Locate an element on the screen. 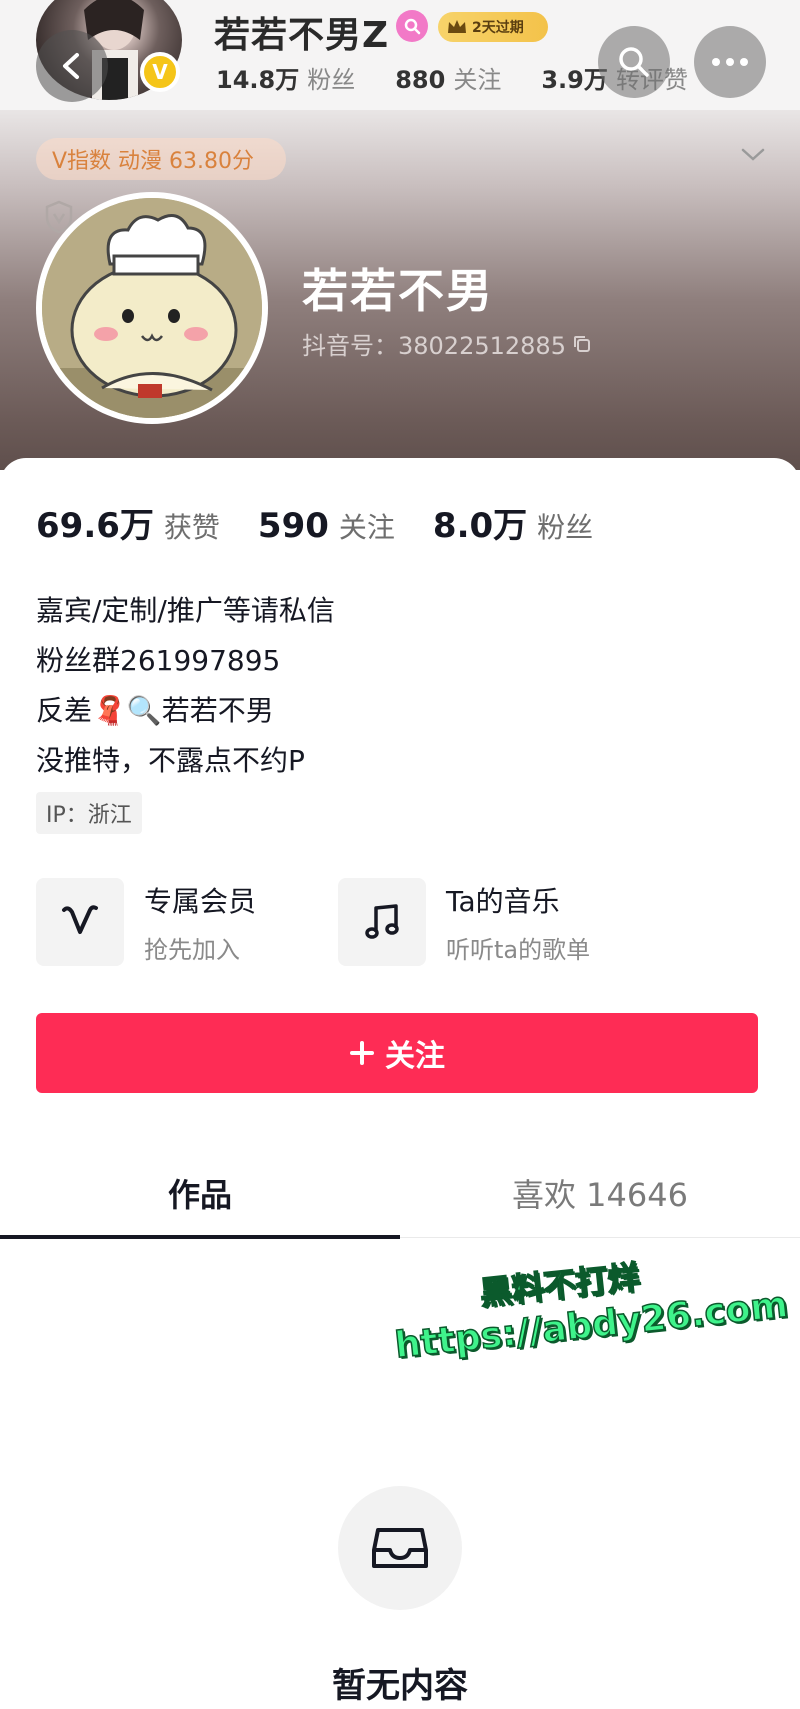 The height and width of the screenshot is (1709, 800). profile-avatar is located at coordinates (152, 308).